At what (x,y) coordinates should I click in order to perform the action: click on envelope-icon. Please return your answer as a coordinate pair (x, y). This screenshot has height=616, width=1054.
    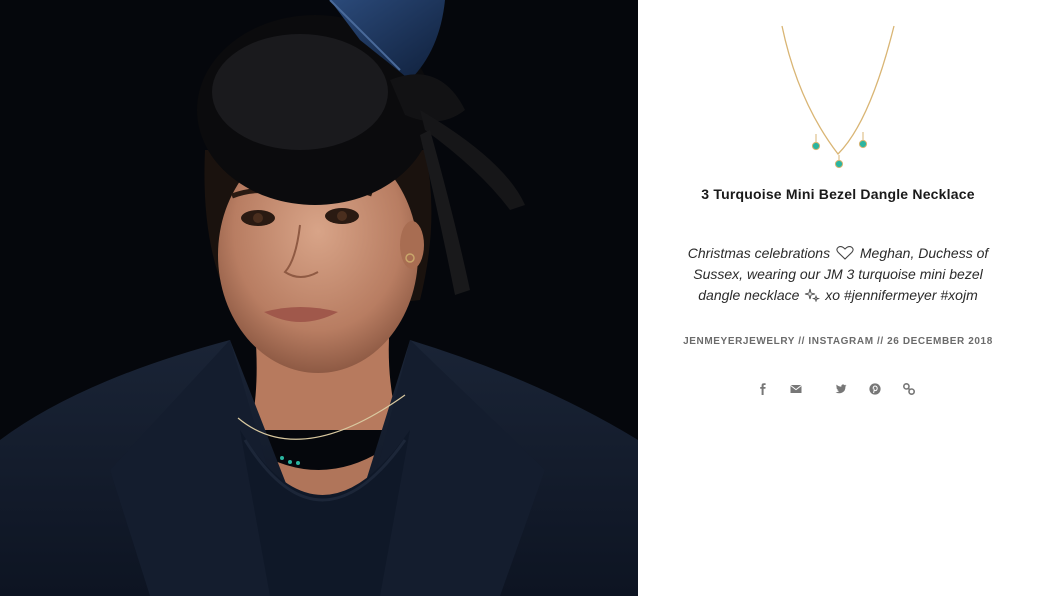
    Looking at the image, I should click on (796, 389).